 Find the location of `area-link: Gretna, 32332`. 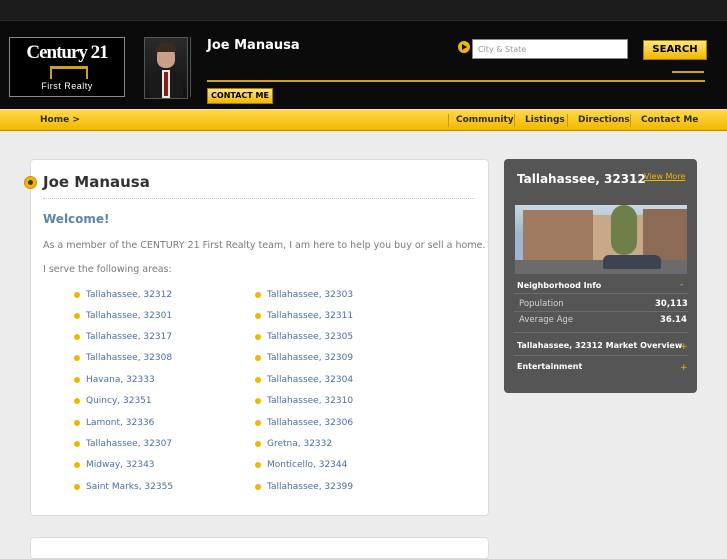

area-link: Gretna, 32332 is located at coordinates (294, 444).